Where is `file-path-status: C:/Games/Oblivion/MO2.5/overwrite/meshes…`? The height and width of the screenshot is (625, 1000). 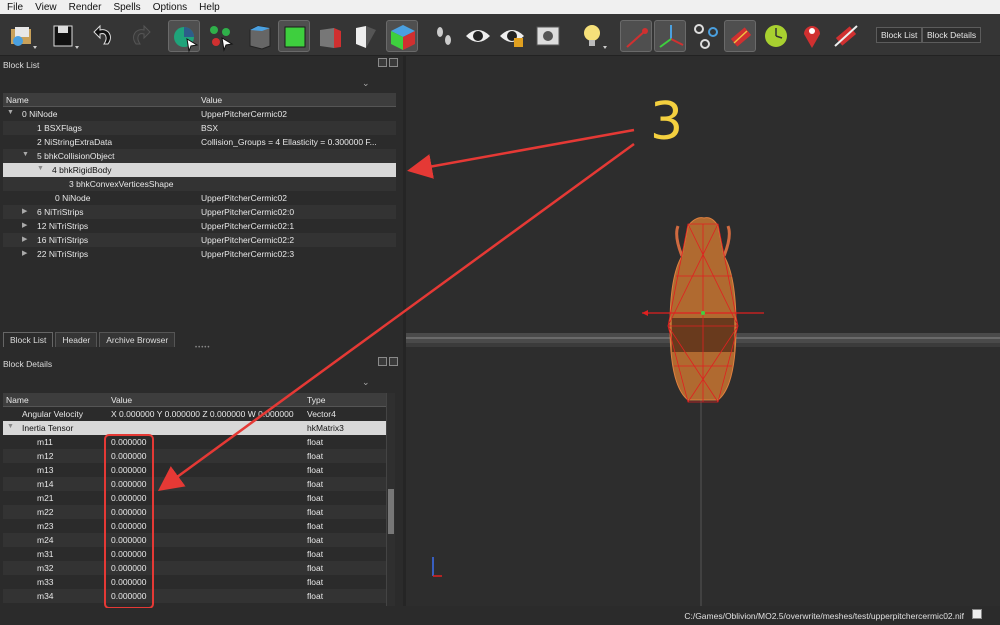 file-path-status: C:/Games/Oblivion/MO2.5/overwrite/meshes… is located at coordinates (824, 616).